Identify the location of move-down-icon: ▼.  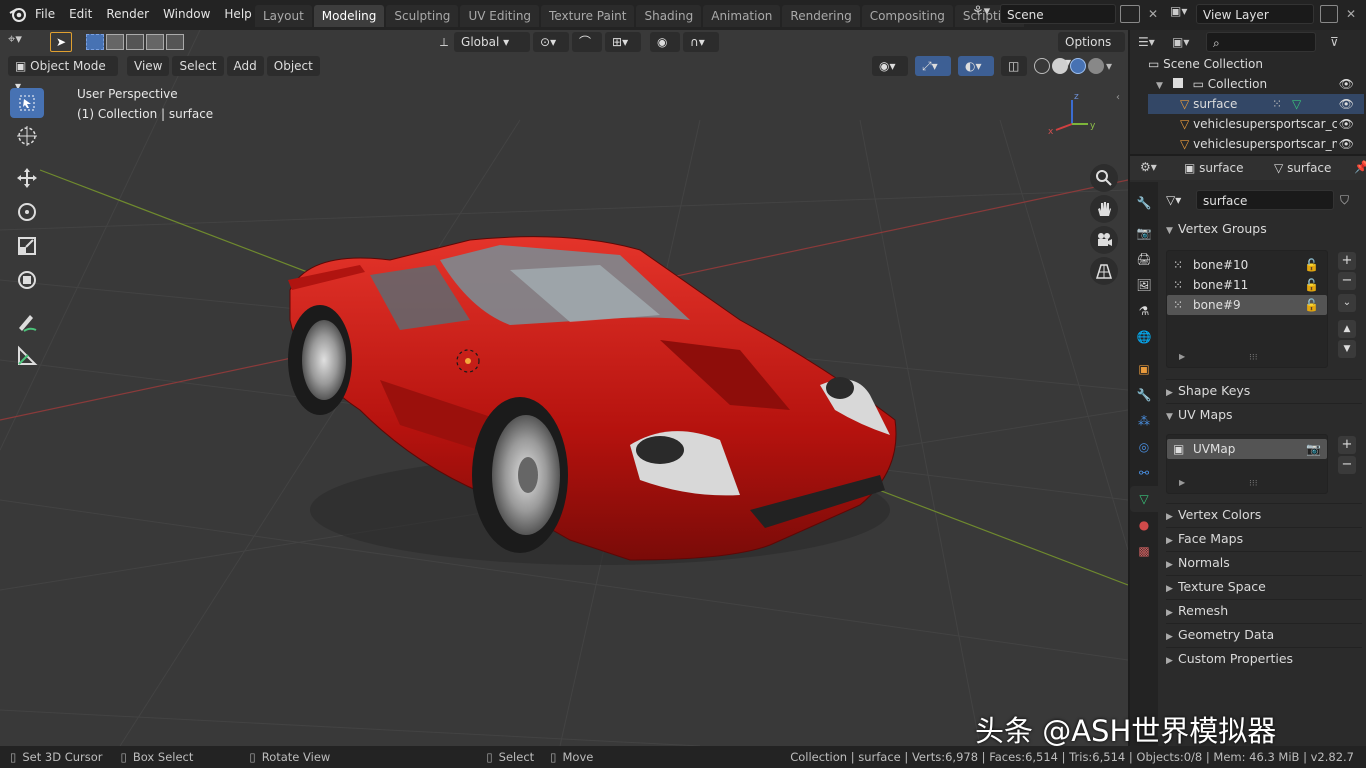
(1347, 349).